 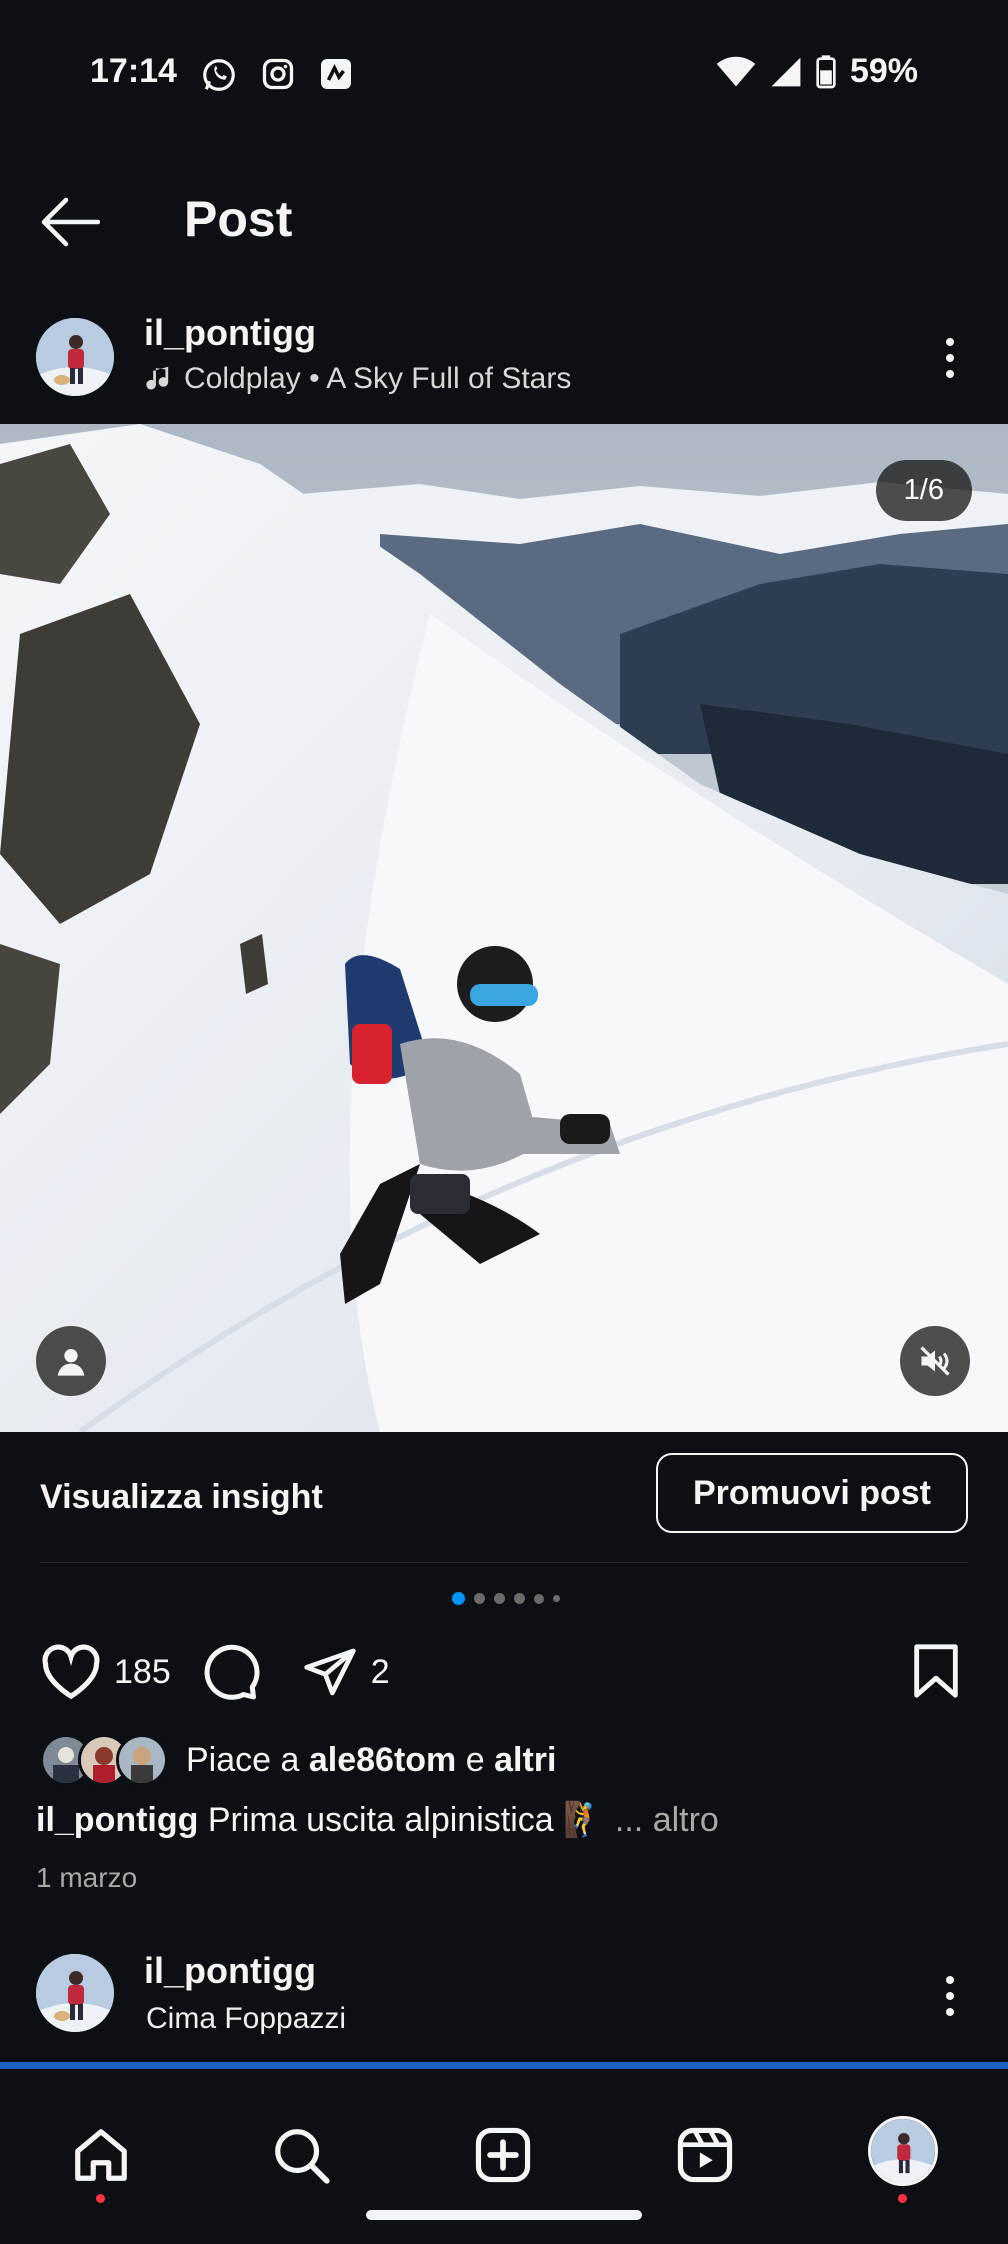 What do you see at coordinates (406, 1820) in the screenshot?
I see `caption-text: Prima uscita alpinistica 🧗` at bounding box center [406, 1820].